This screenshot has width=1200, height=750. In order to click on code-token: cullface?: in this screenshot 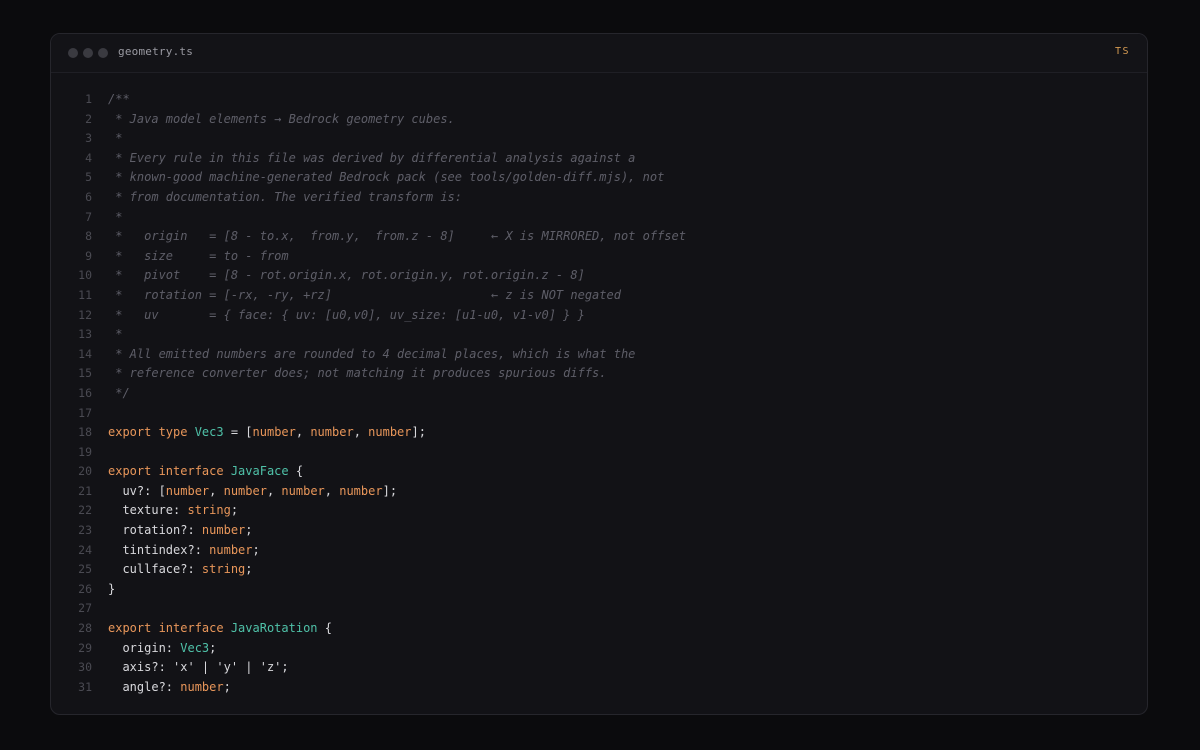, I will do `click(155, 569)`.